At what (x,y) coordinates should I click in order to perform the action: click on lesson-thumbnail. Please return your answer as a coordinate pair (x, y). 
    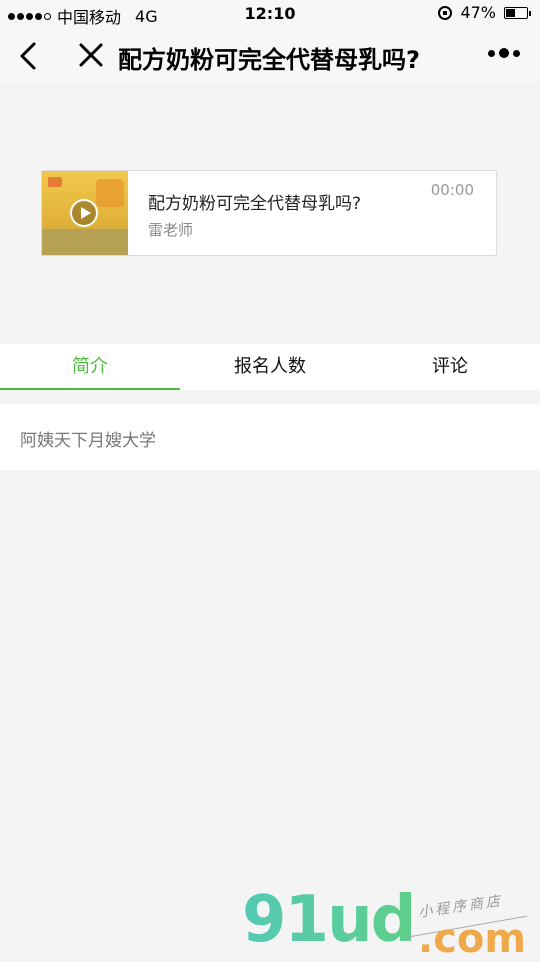
    Looking at the image, I should click on (85, 213).